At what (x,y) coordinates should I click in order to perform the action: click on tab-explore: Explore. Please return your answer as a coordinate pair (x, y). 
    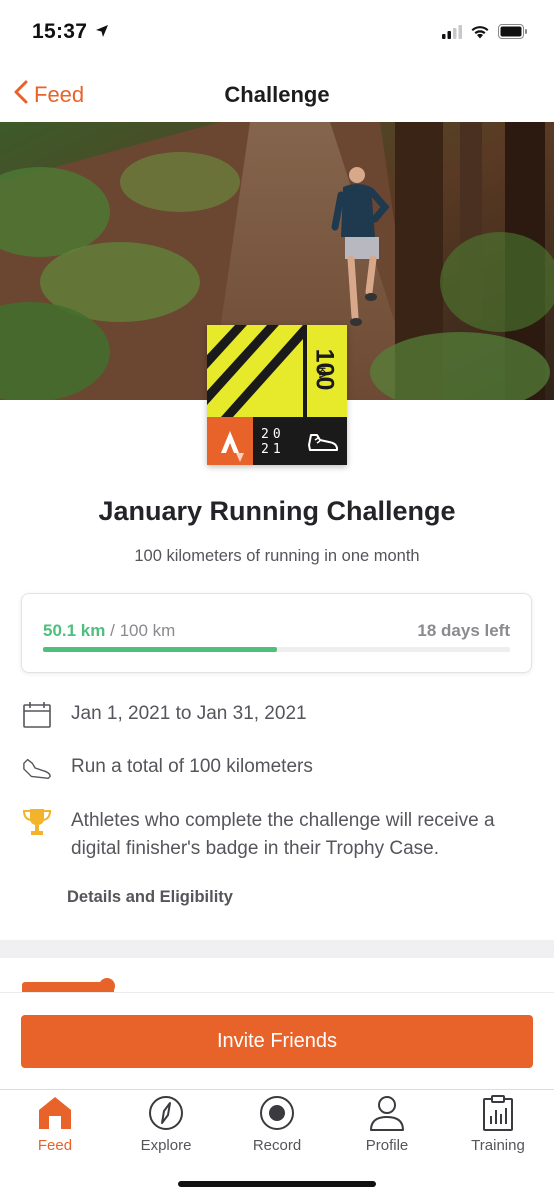
    Looking at the image, I should click on (166, 1127).